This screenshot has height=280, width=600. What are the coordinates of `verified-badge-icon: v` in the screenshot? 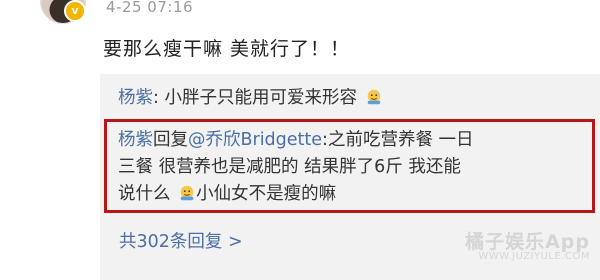 It's located at (75, 11).